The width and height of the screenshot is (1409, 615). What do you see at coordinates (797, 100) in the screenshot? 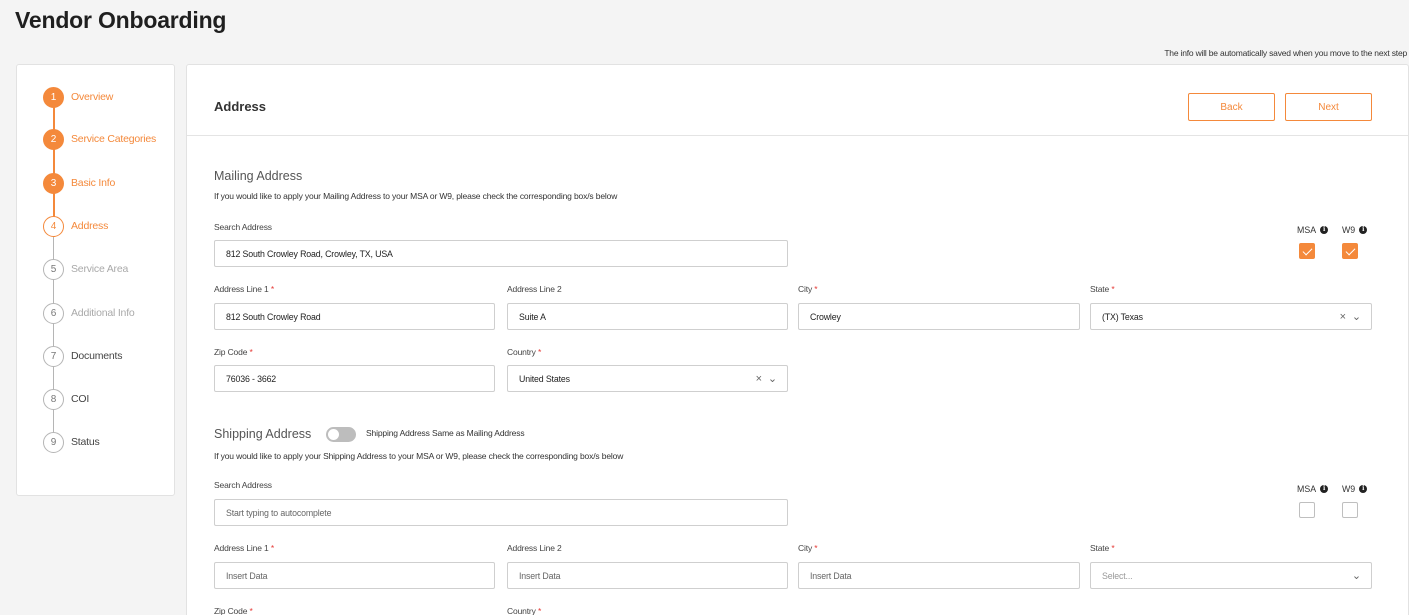
I see `panel-header: Address Back Next` at bounding box center [797, 100].